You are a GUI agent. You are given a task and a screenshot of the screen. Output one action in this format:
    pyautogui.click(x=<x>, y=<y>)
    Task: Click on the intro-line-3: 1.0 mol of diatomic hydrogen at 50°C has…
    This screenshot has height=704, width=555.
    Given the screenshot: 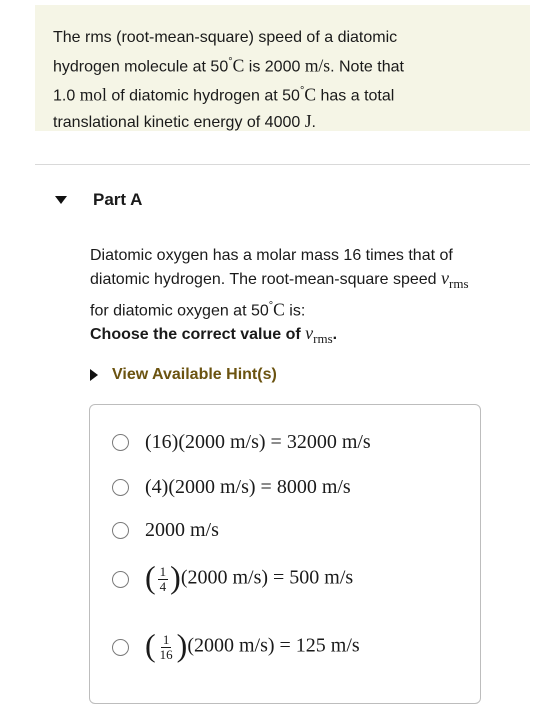 What is the action you would take?
    pyautogui.click(x=282, y=93)
    